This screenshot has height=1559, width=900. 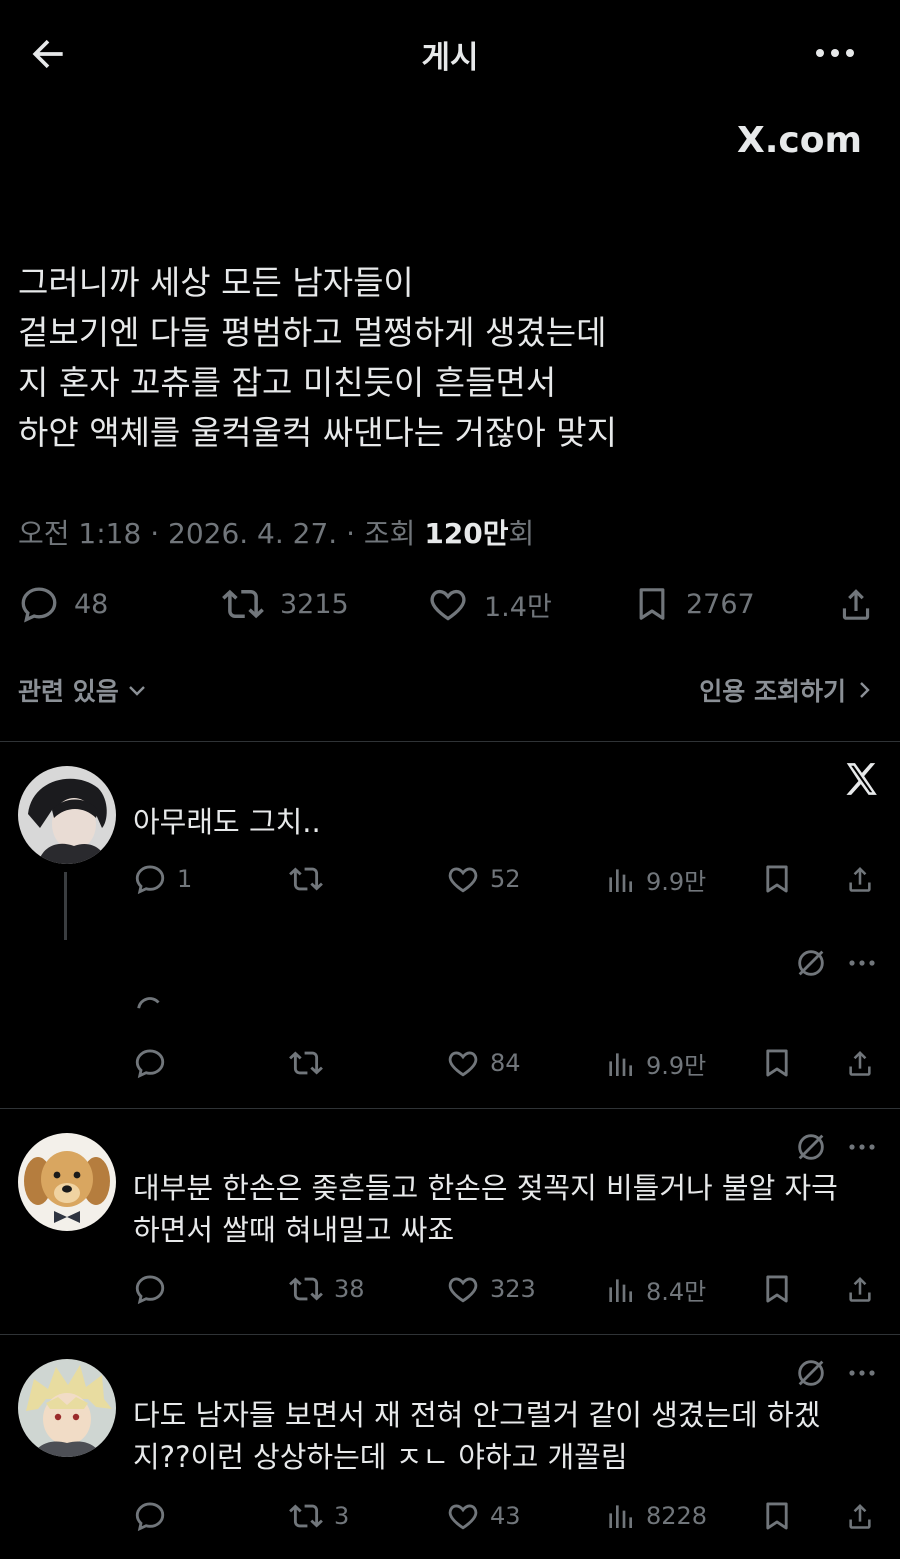 What do you see at coordinates (483, 1063) in the screenshot?
I see `like-button: 84` at bounding box center [483, 1063].